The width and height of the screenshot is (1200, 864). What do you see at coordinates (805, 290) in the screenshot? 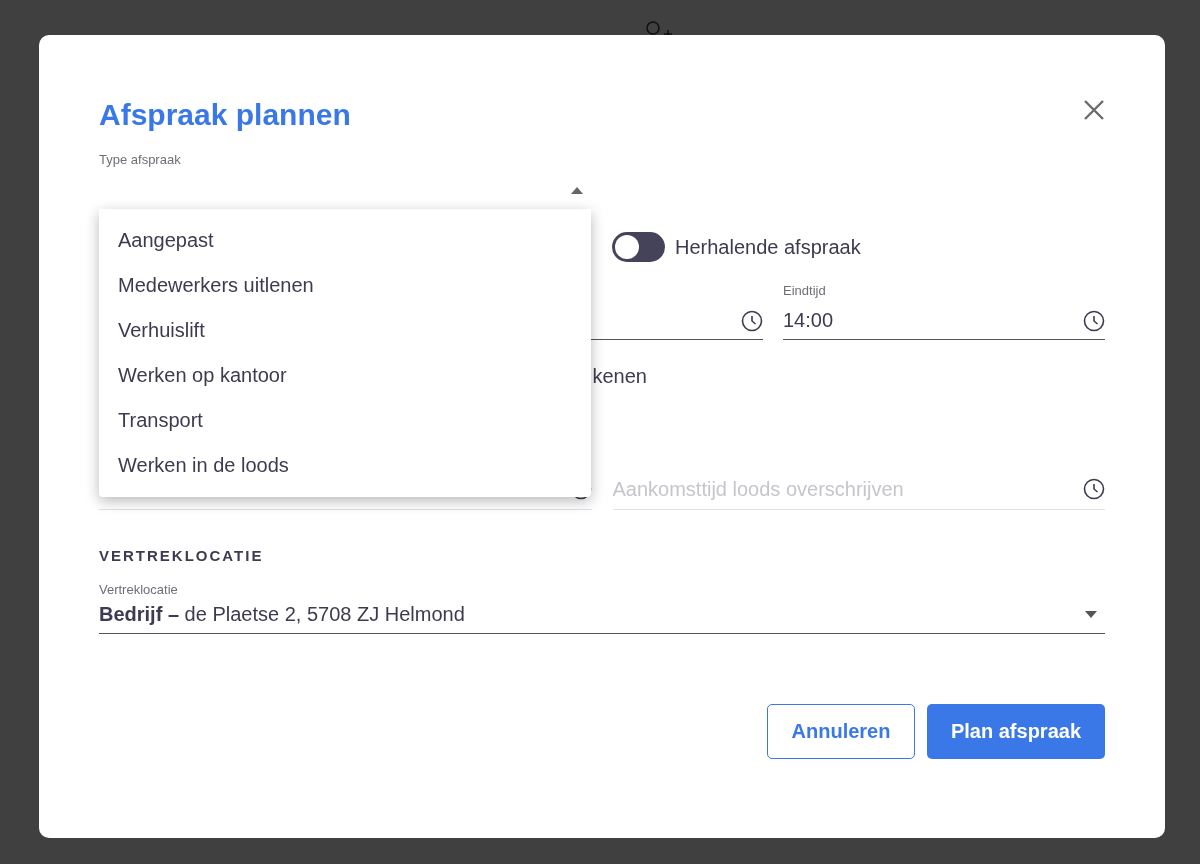
I see `field-label: Eindtijd` at bounding box center [805, 290].